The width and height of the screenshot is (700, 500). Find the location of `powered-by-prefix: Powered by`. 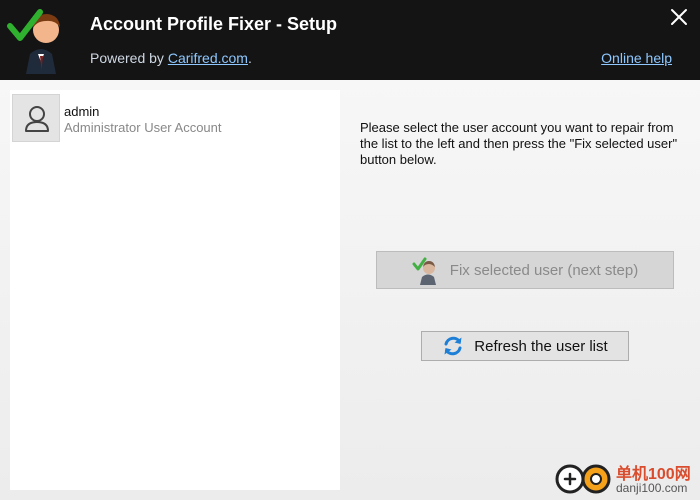

powered-by-prefix: Powered by is located at coordinates (129, 58).